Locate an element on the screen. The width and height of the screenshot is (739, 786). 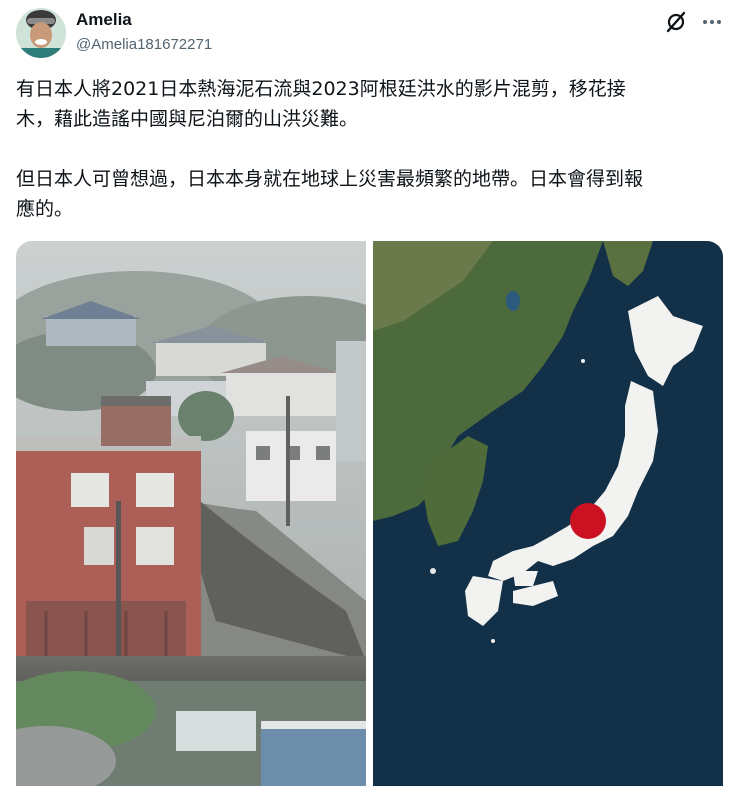
avatar-image is located at coordinates (41, 33).